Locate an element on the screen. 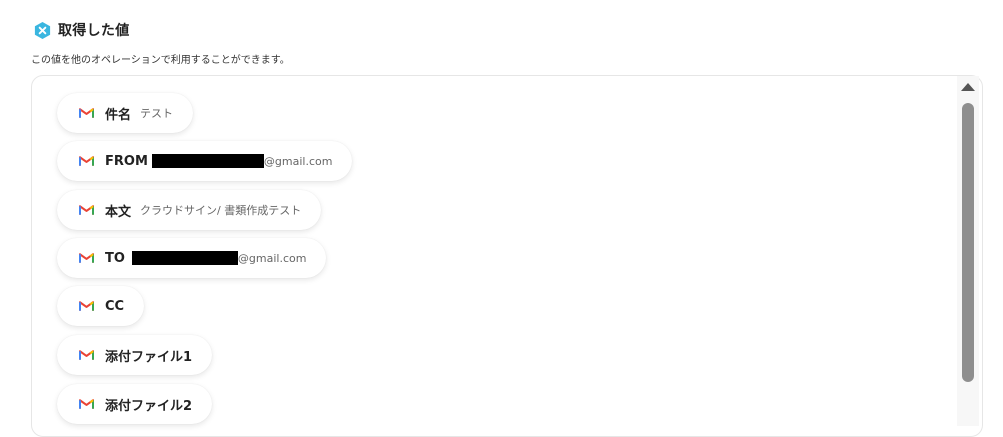 Image resolution: width=1003 pixels, height=437 pixels. chip-label: 添付ファイル1 is located at coordinates (149, 357).